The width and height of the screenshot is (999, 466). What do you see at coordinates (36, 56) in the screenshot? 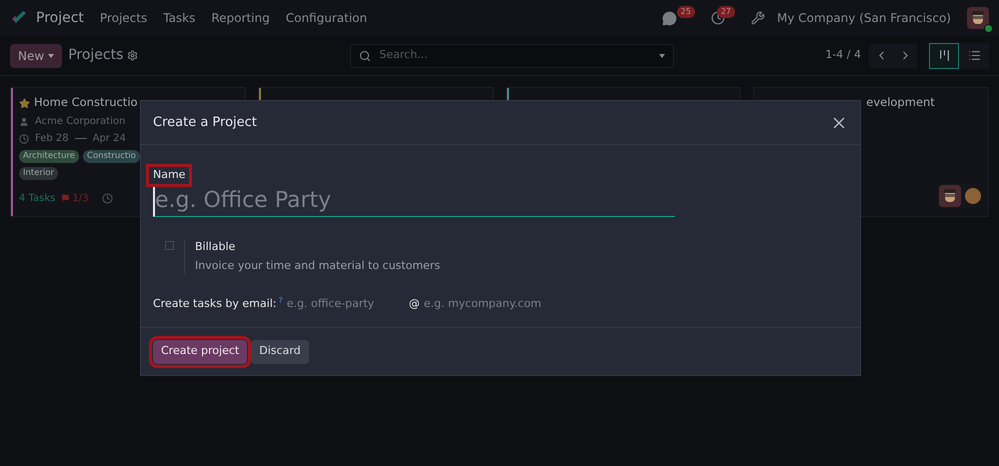
I see `new-button: New` at bounding box center [36, 56].